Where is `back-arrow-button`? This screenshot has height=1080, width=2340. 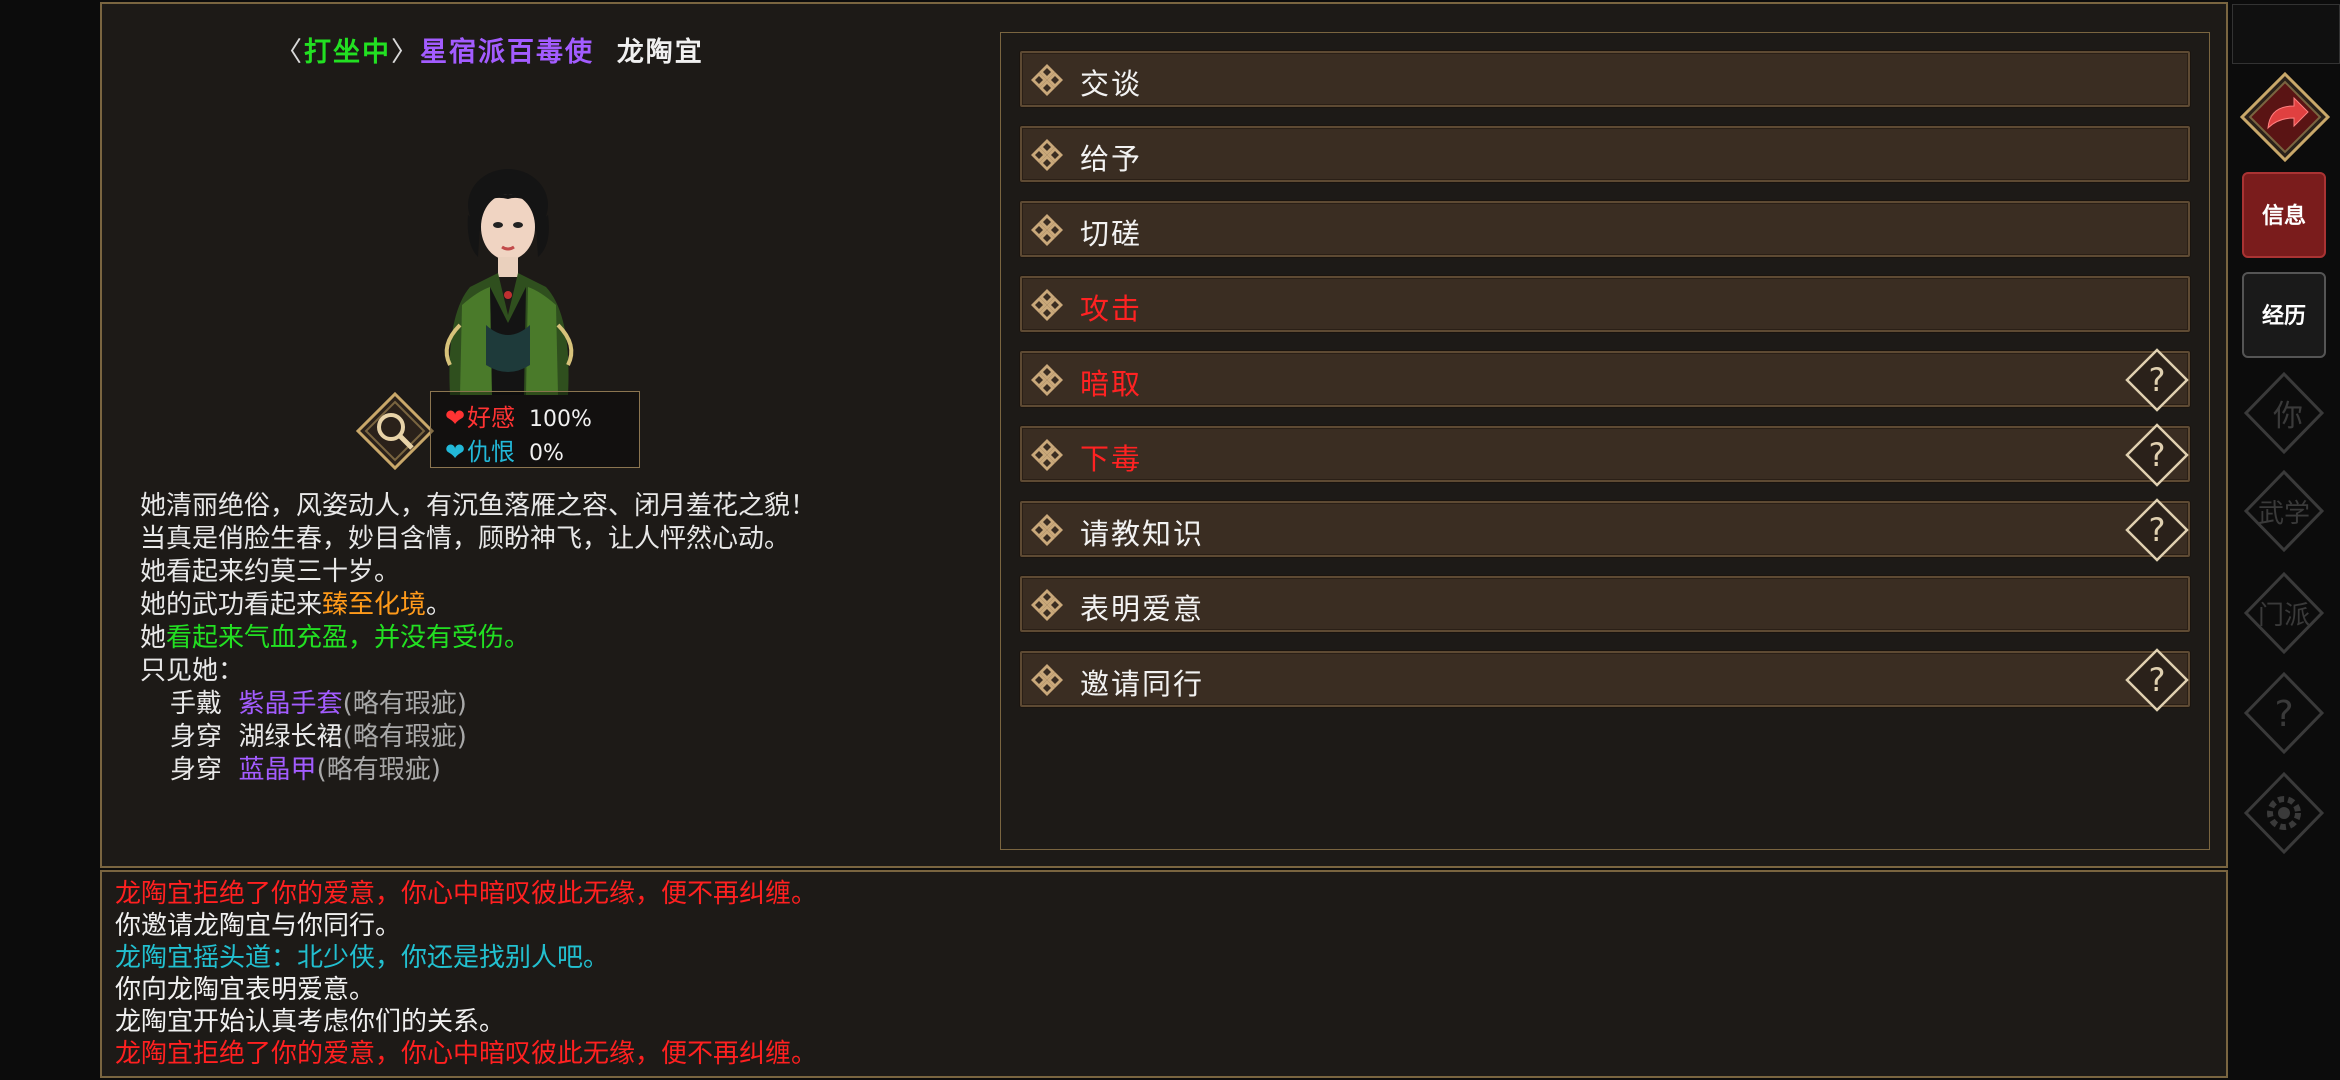
back-arrow-button is located at coordinates (2285, 117).